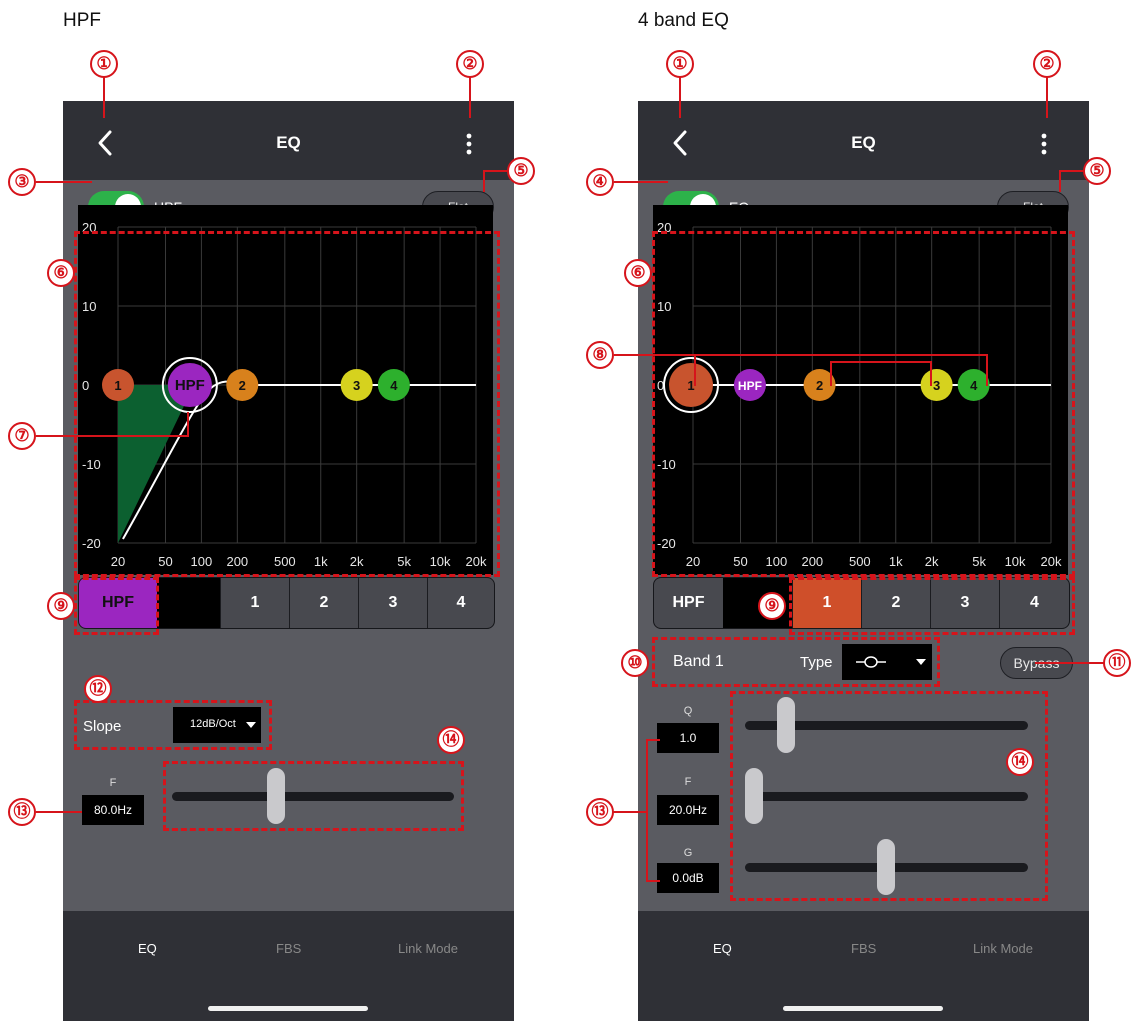 The width and height of the screenshot is (1146, 1021). Describe the element at coordinates (173, 725) in the screenshot. I see `annotation-box-slope` at that location.